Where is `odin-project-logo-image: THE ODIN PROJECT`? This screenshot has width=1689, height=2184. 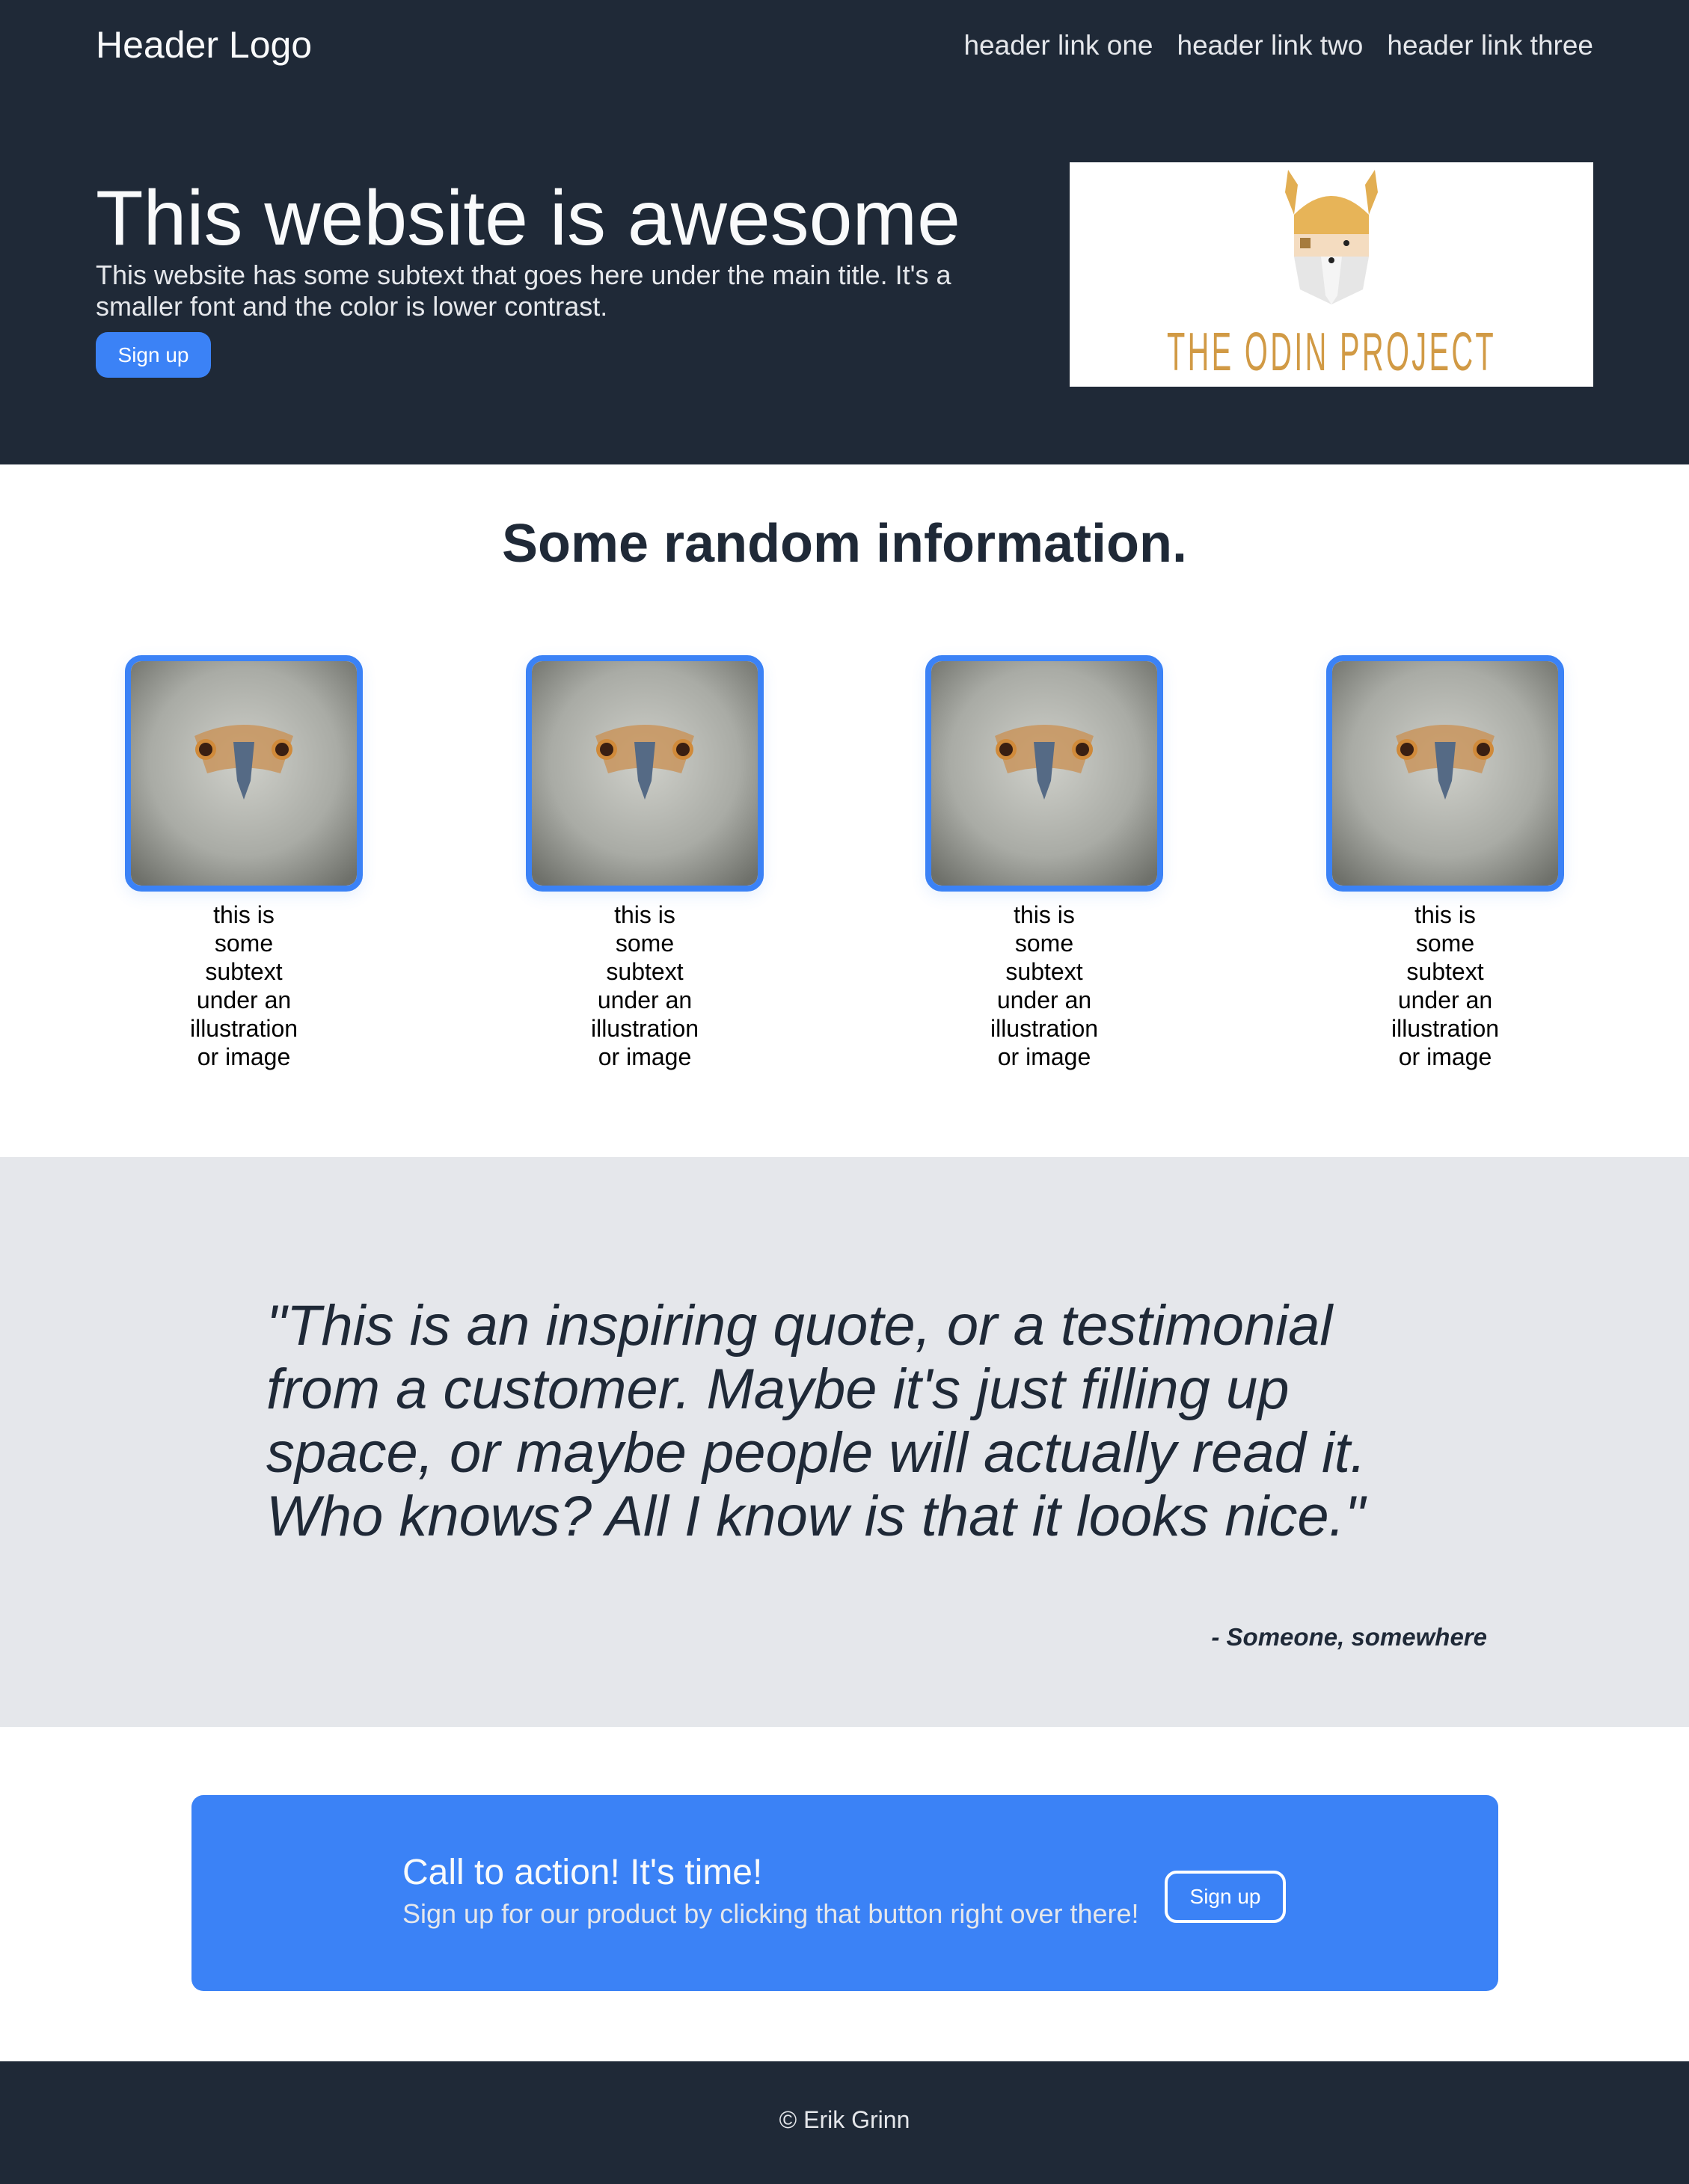 odin-project-logo-image: THE ODIN PROJECT is located at coordinates (1331, 274).